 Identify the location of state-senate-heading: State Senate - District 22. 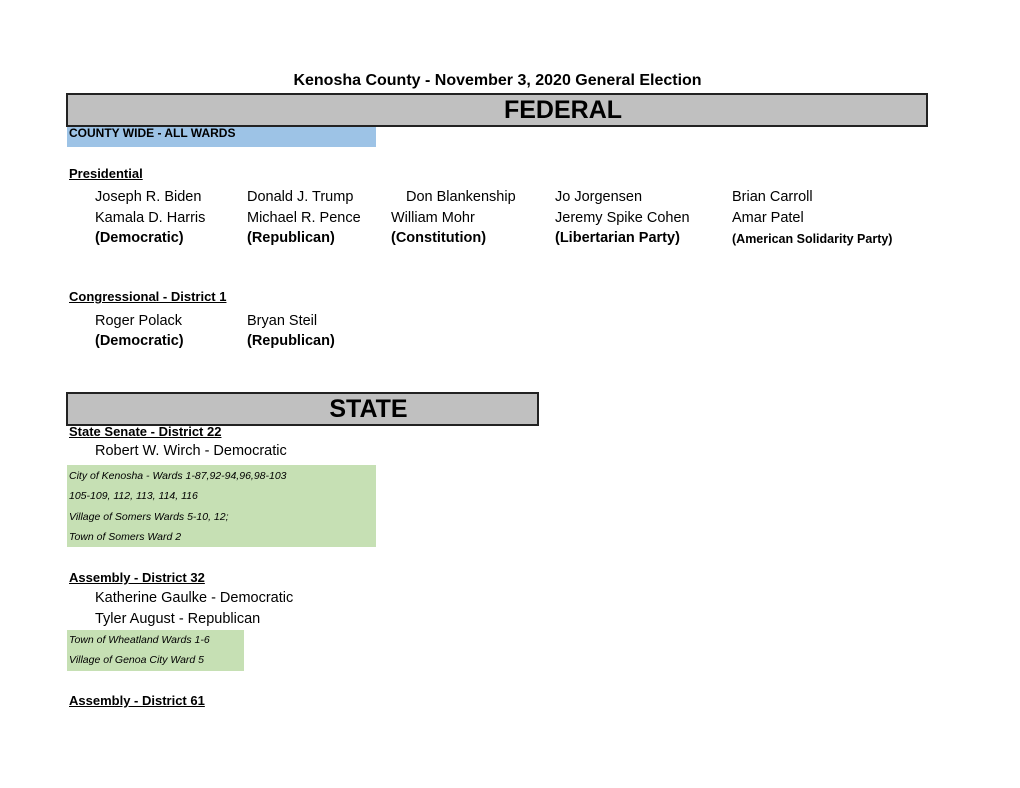
(145, 431).